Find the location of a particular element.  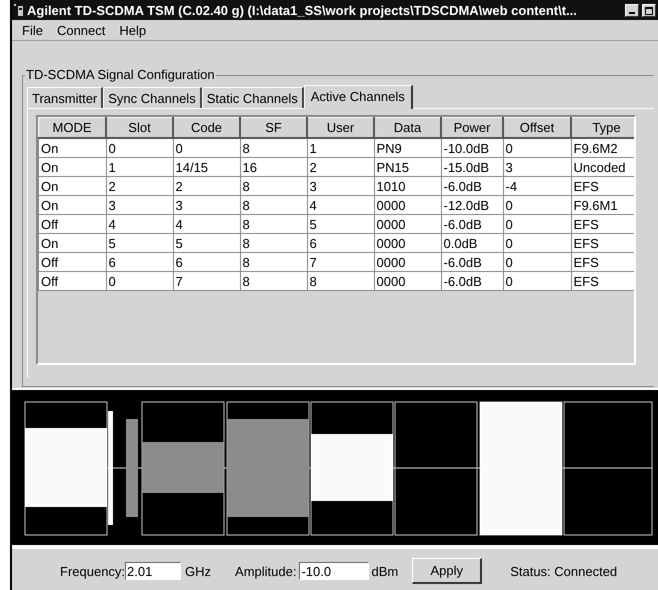

column-header: Slot is located at coordinates (139, 128).